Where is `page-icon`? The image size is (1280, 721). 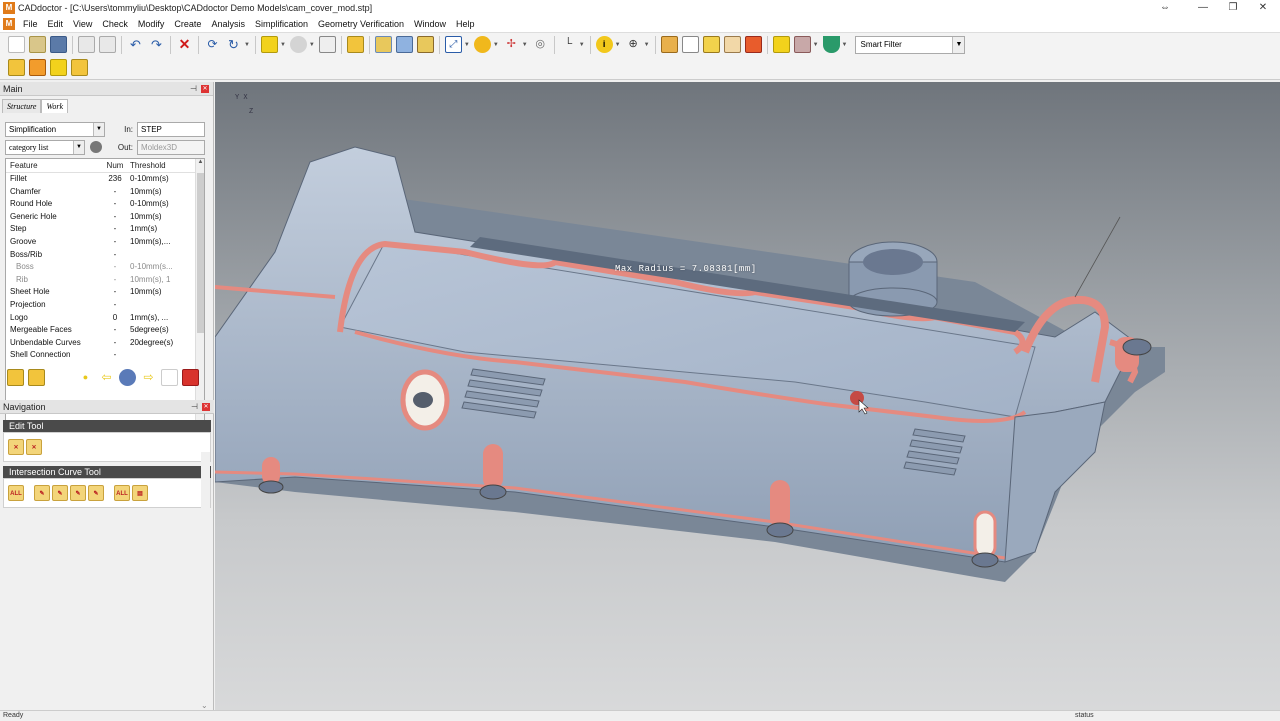
page-icon is located at coordinates (169, 377).